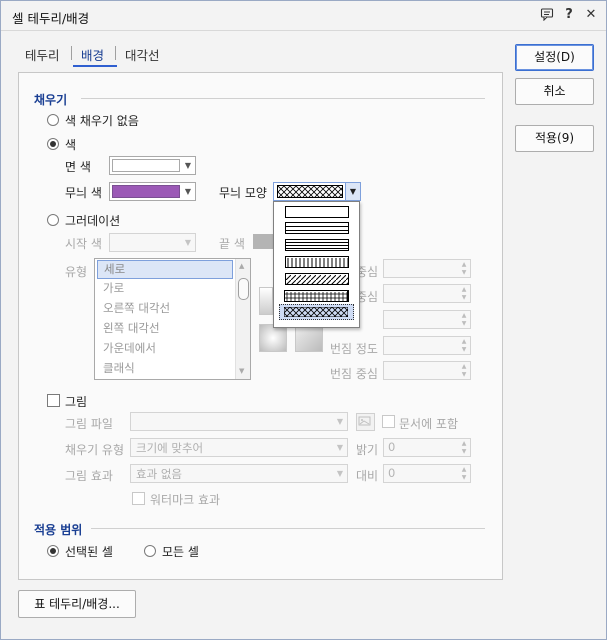 This screenshot has width=607, height=640. What do you see at coordinates (242, 319) in the screenshot?
I see `list-scrollbar: ▲ ▼` at bounding box center [242, 319].